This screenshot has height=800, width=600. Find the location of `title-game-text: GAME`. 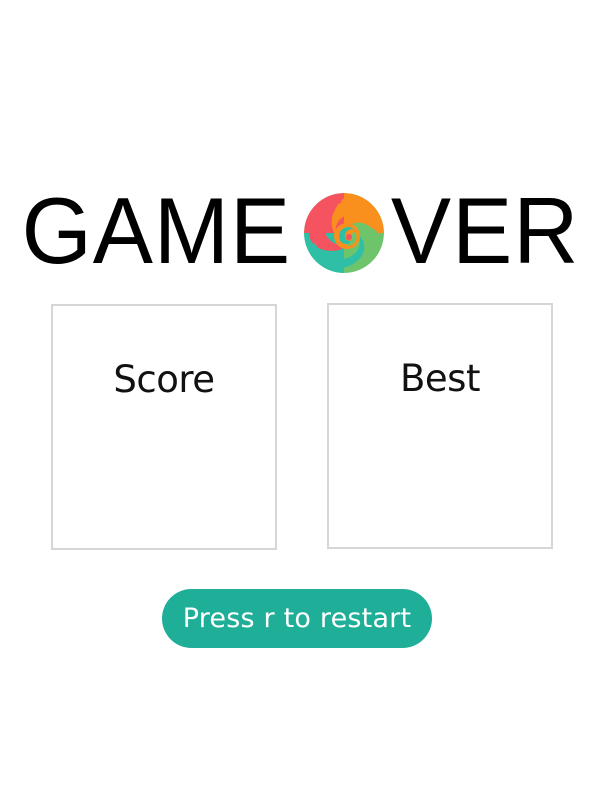

title-game-text: GAME is located at coordinates (157, 230).